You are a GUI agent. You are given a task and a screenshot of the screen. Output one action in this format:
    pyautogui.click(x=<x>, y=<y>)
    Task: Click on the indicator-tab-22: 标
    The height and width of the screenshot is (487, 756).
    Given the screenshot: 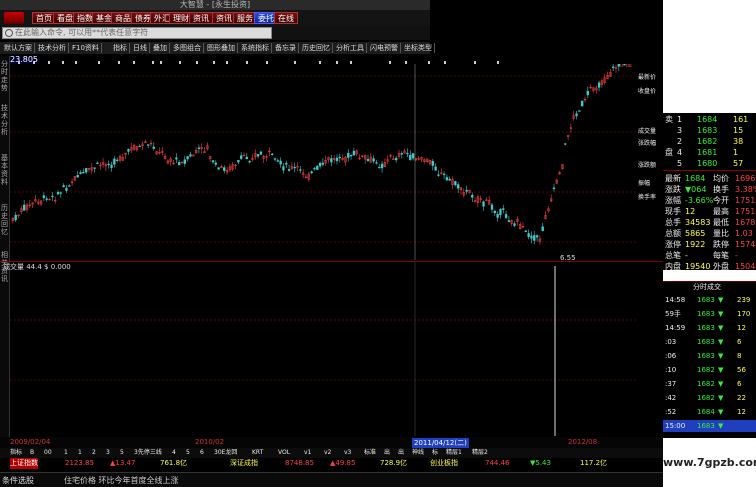 What is the action you would take?
    pyautogui.click(x=435, y=453)
    